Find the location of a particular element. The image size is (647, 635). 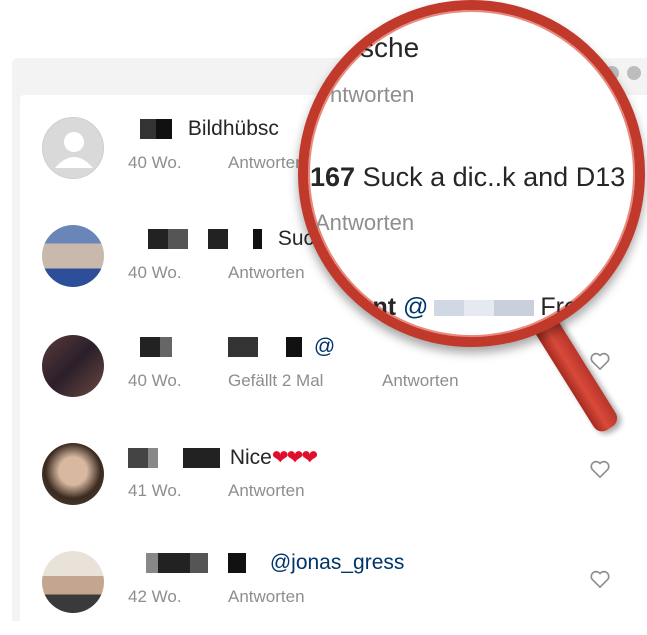

comment-text: Suc is located at coordinates (221, 239).